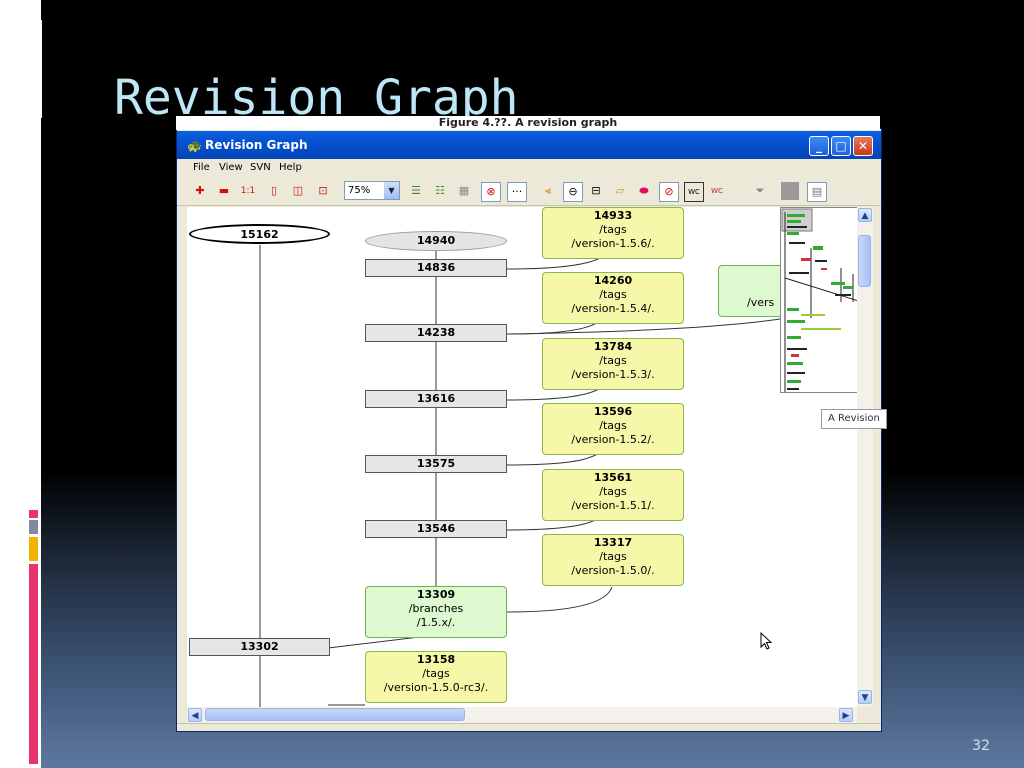 The height and width of the screenshot is (768, 1024). Describe the element at coordinates (440, 191) in the screenshot. I see `compare-revisions-icon: ☷` at that location.